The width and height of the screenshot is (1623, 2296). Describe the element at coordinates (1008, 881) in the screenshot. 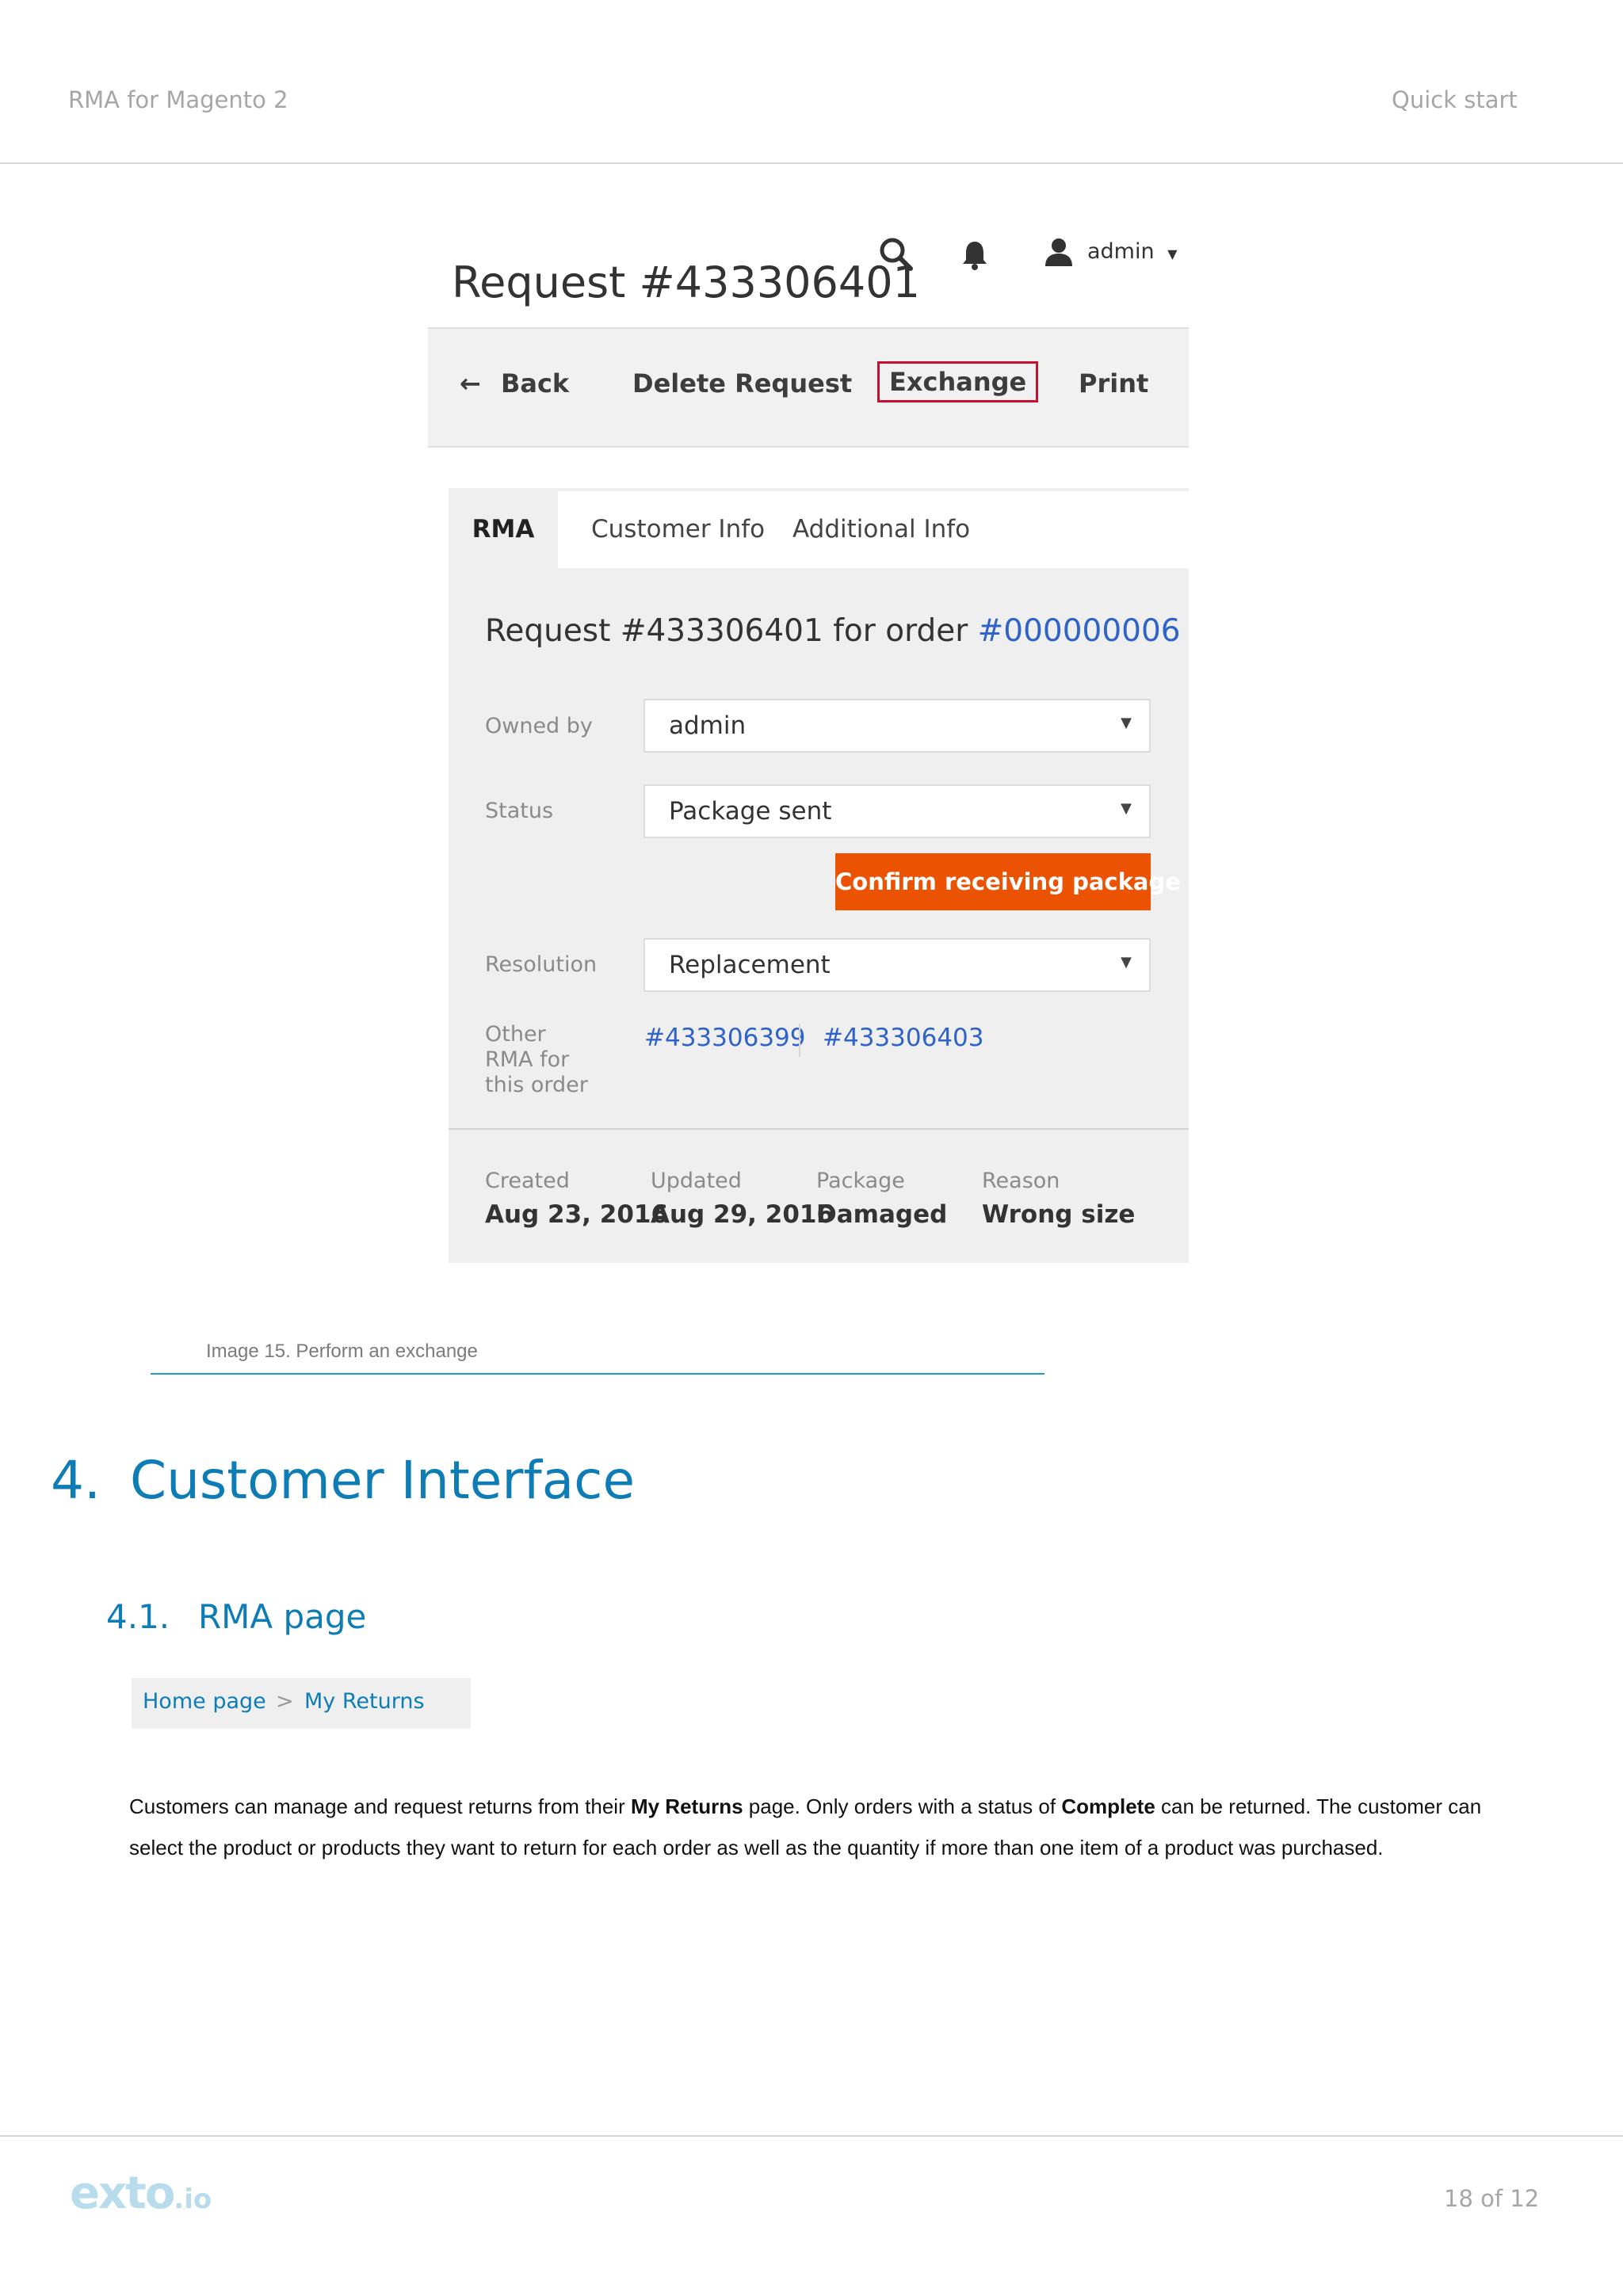

I see `confirm-receiving-package-button: Confirm receiving package` at that location.